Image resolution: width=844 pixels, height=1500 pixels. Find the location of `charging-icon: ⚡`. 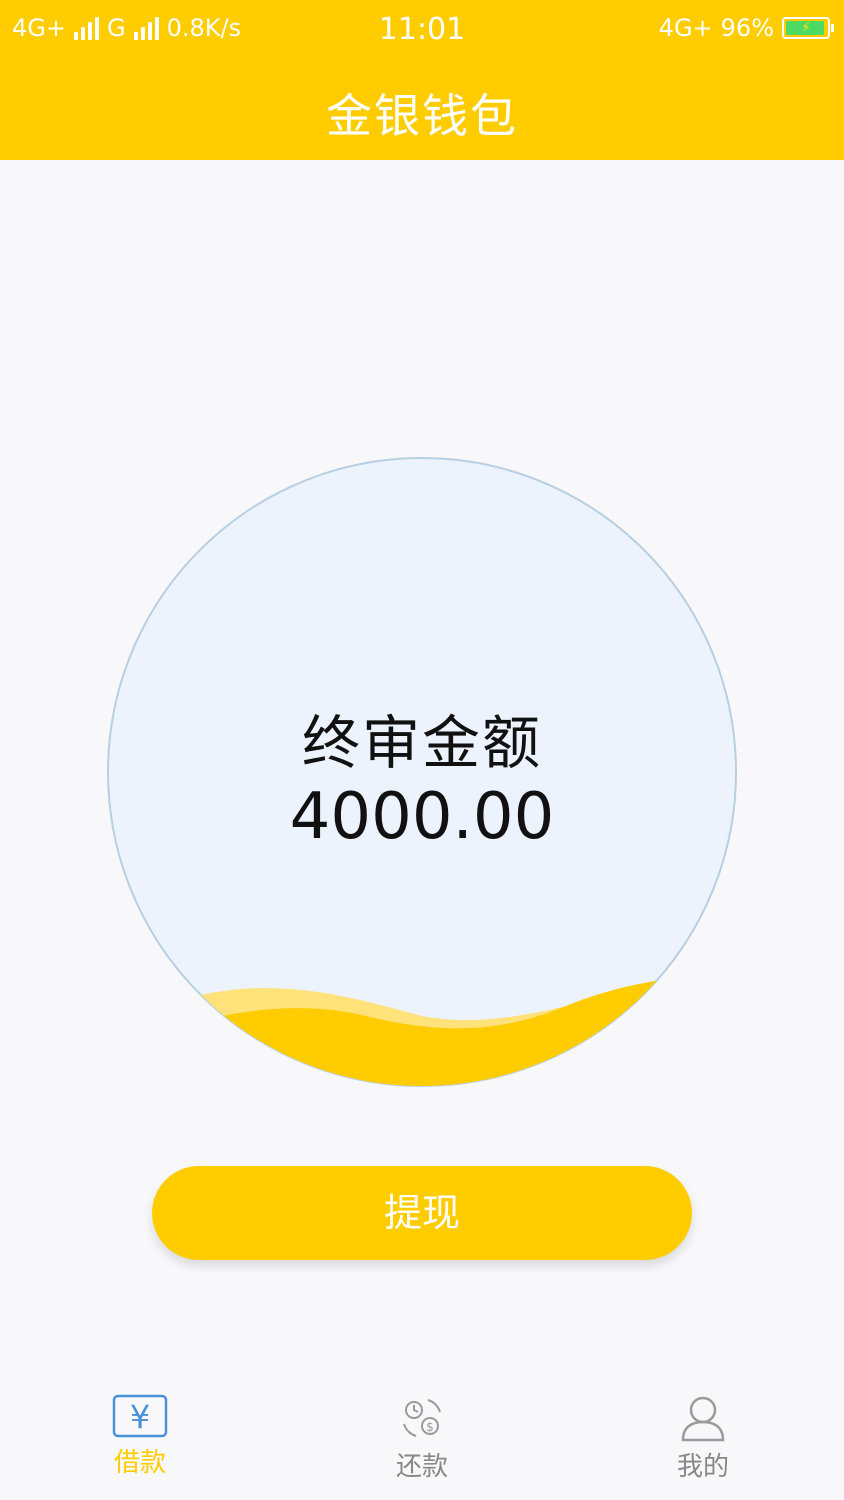

charging-icon: ⚡ is located at coordinates (806, 28).